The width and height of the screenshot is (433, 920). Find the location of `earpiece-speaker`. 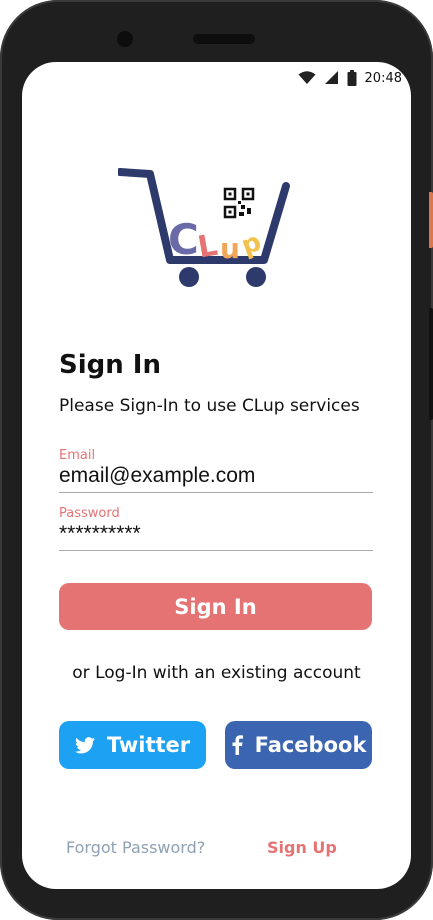

earpiece-speaker is located at coordinates (224, 39).